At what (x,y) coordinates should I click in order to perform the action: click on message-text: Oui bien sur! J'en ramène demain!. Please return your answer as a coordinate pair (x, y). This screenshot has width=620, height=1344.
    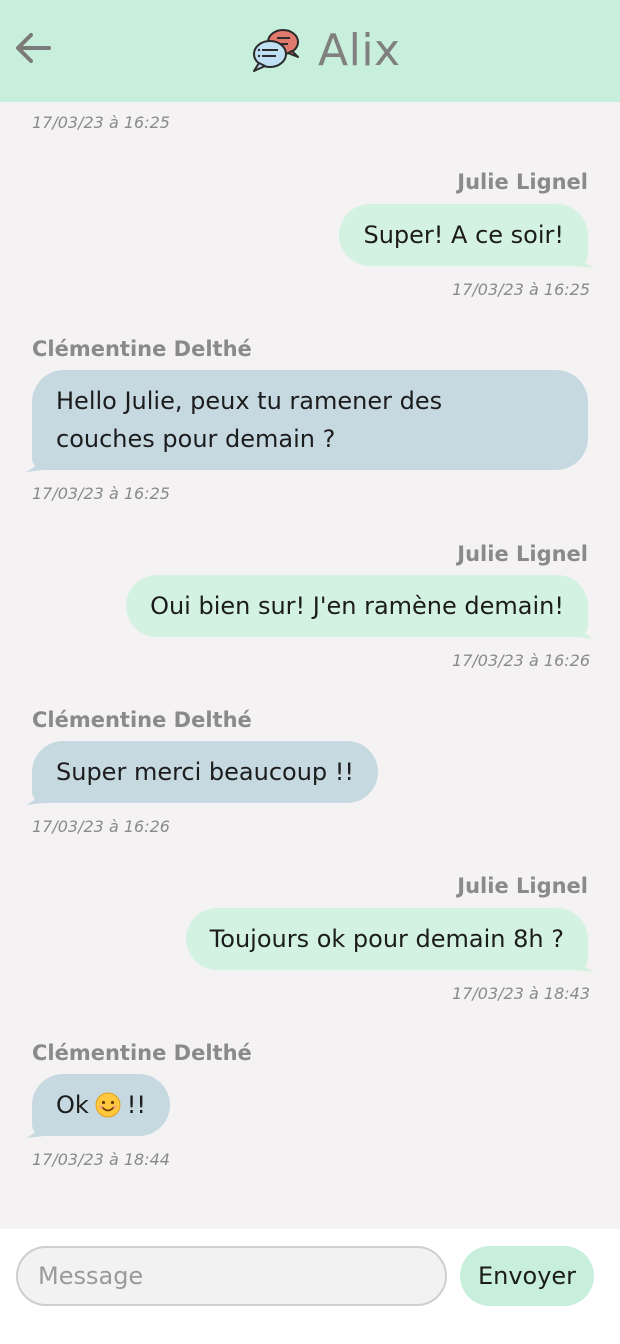
    Looking at the image, I should click on (357, 606).